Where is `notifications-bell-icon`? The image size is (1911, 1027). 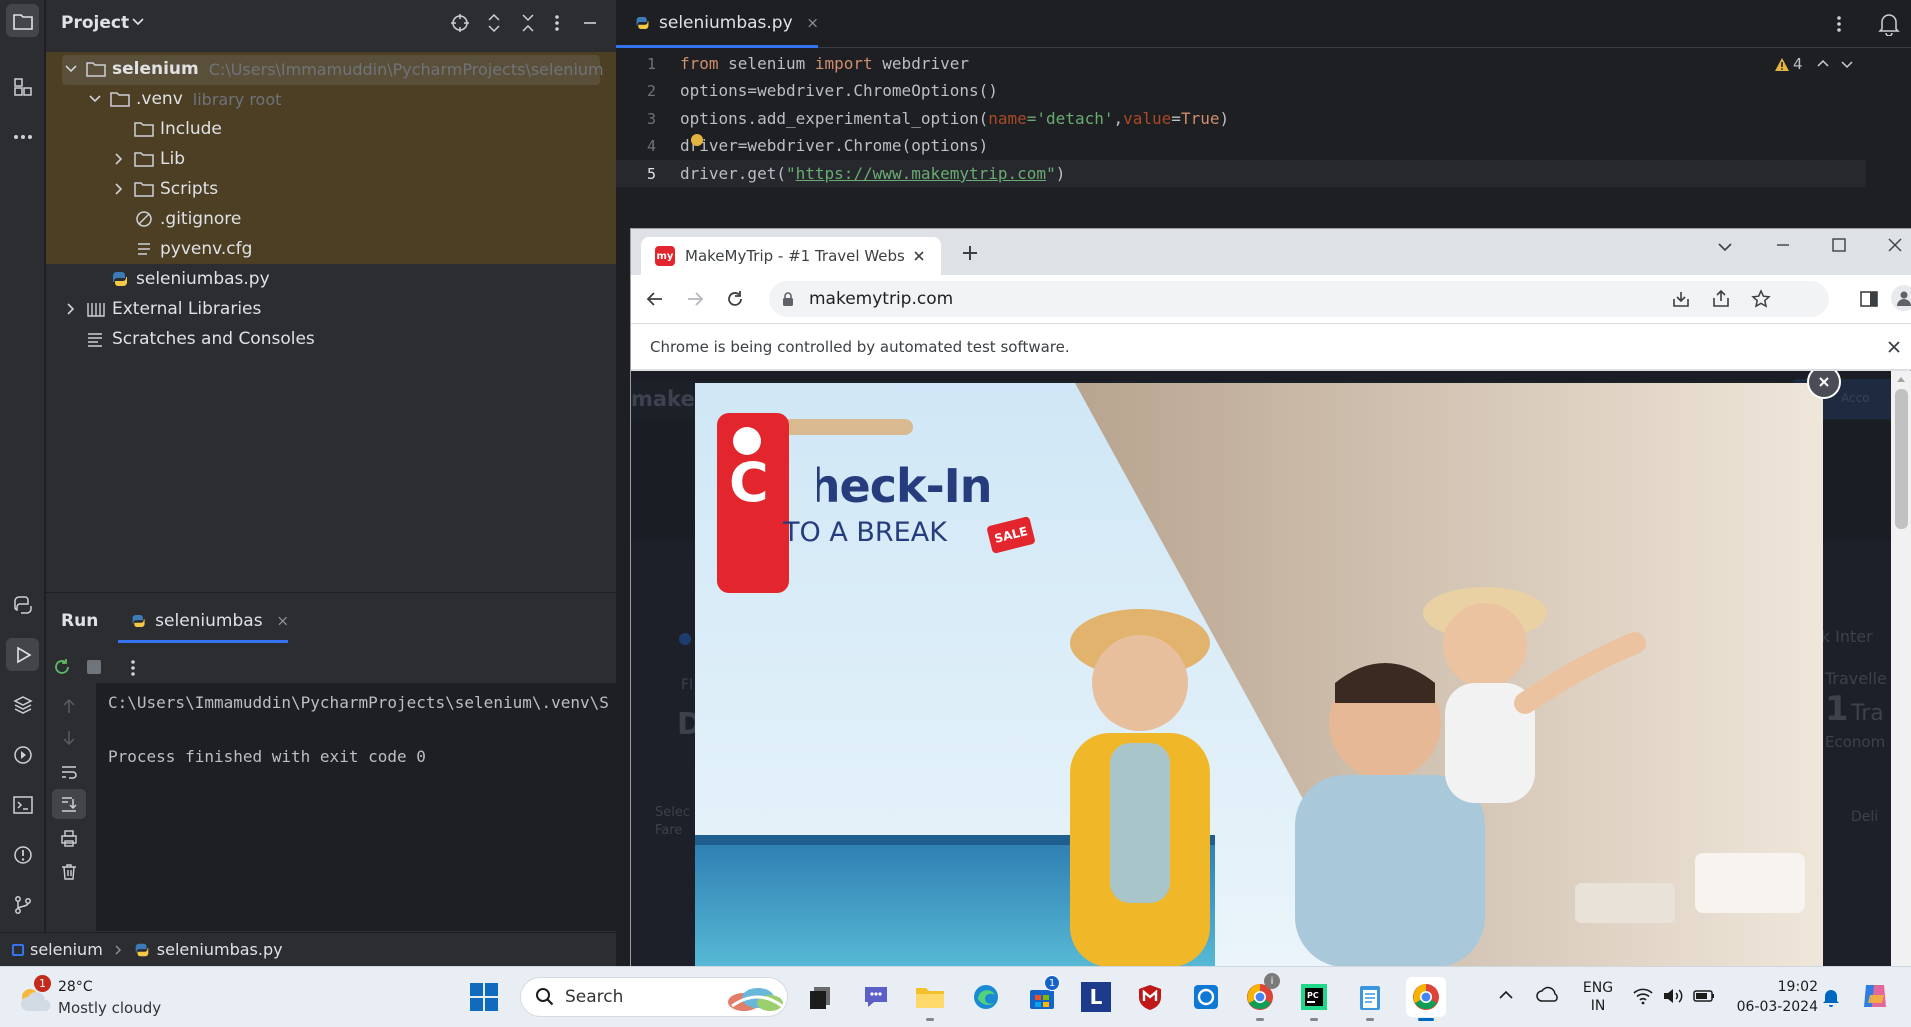 notifications-bell-icon is located at coordinates (1889, 24).